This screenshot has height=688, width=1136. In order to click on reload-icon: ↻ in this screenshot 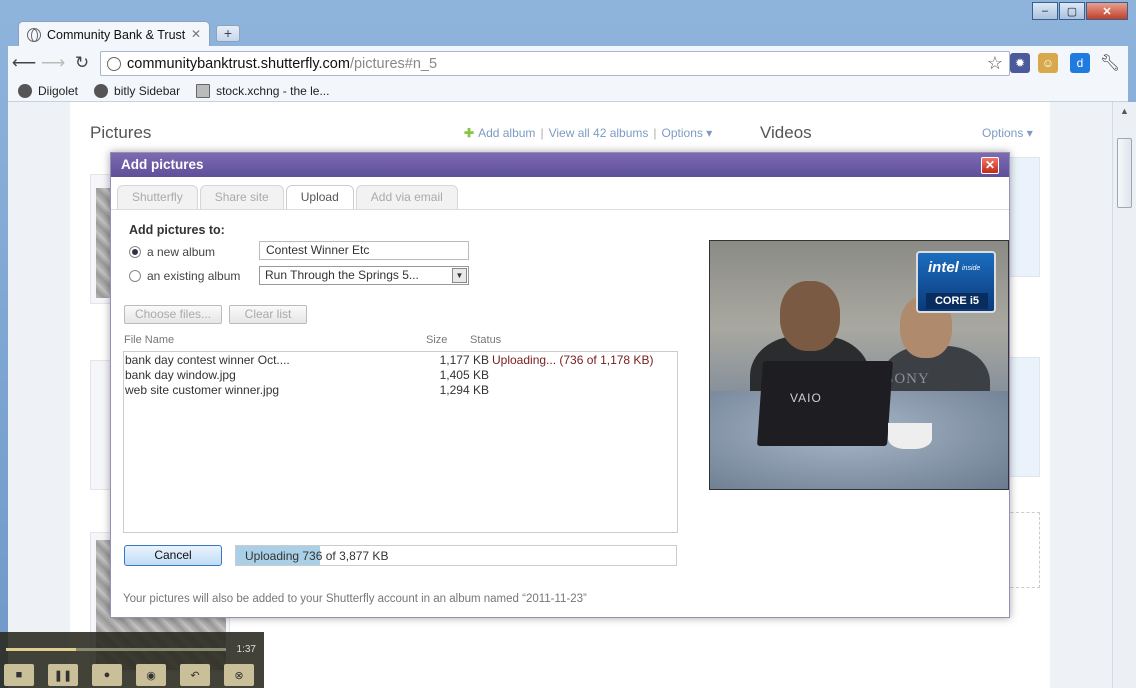, I will do `click(82, 63)`.